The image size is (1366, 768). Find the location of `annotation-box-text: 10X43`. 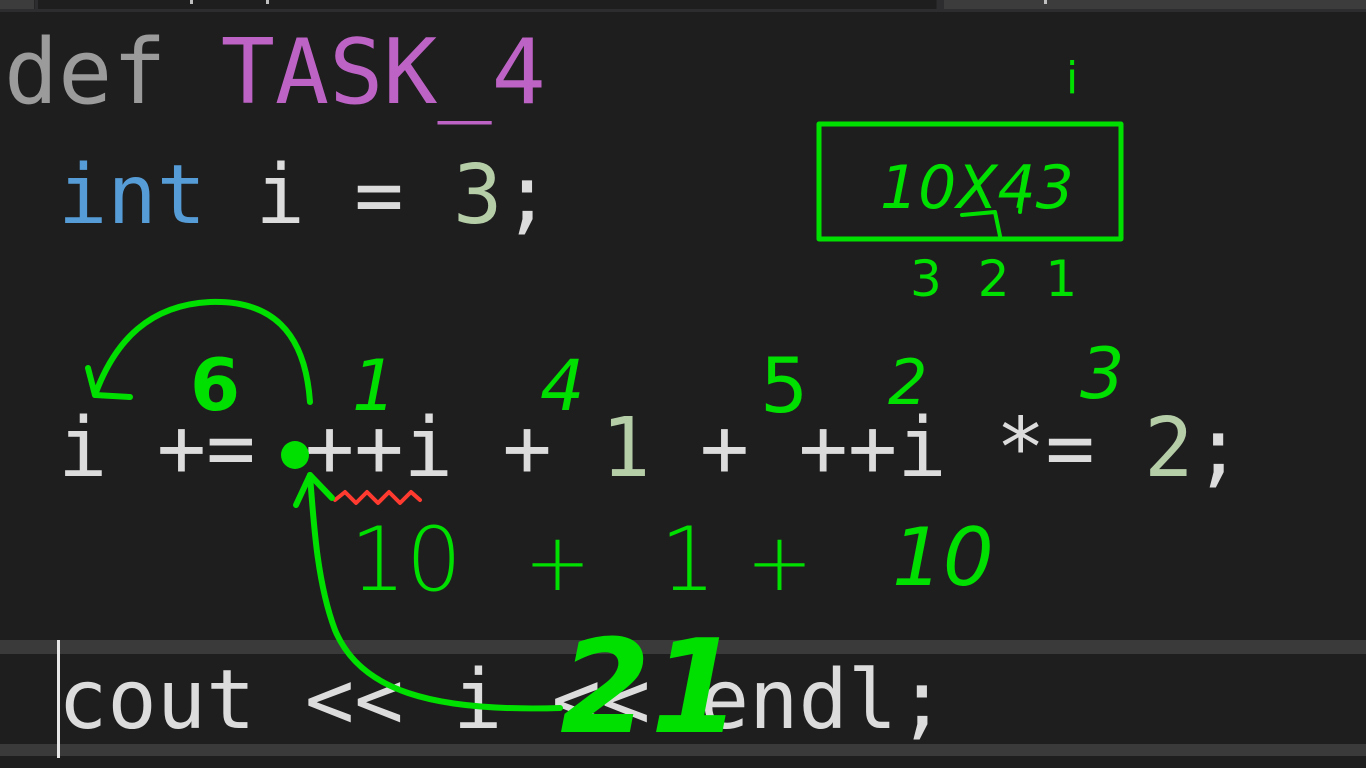

annotation-box-text: 10X43 is located at coordinates (977, 188).